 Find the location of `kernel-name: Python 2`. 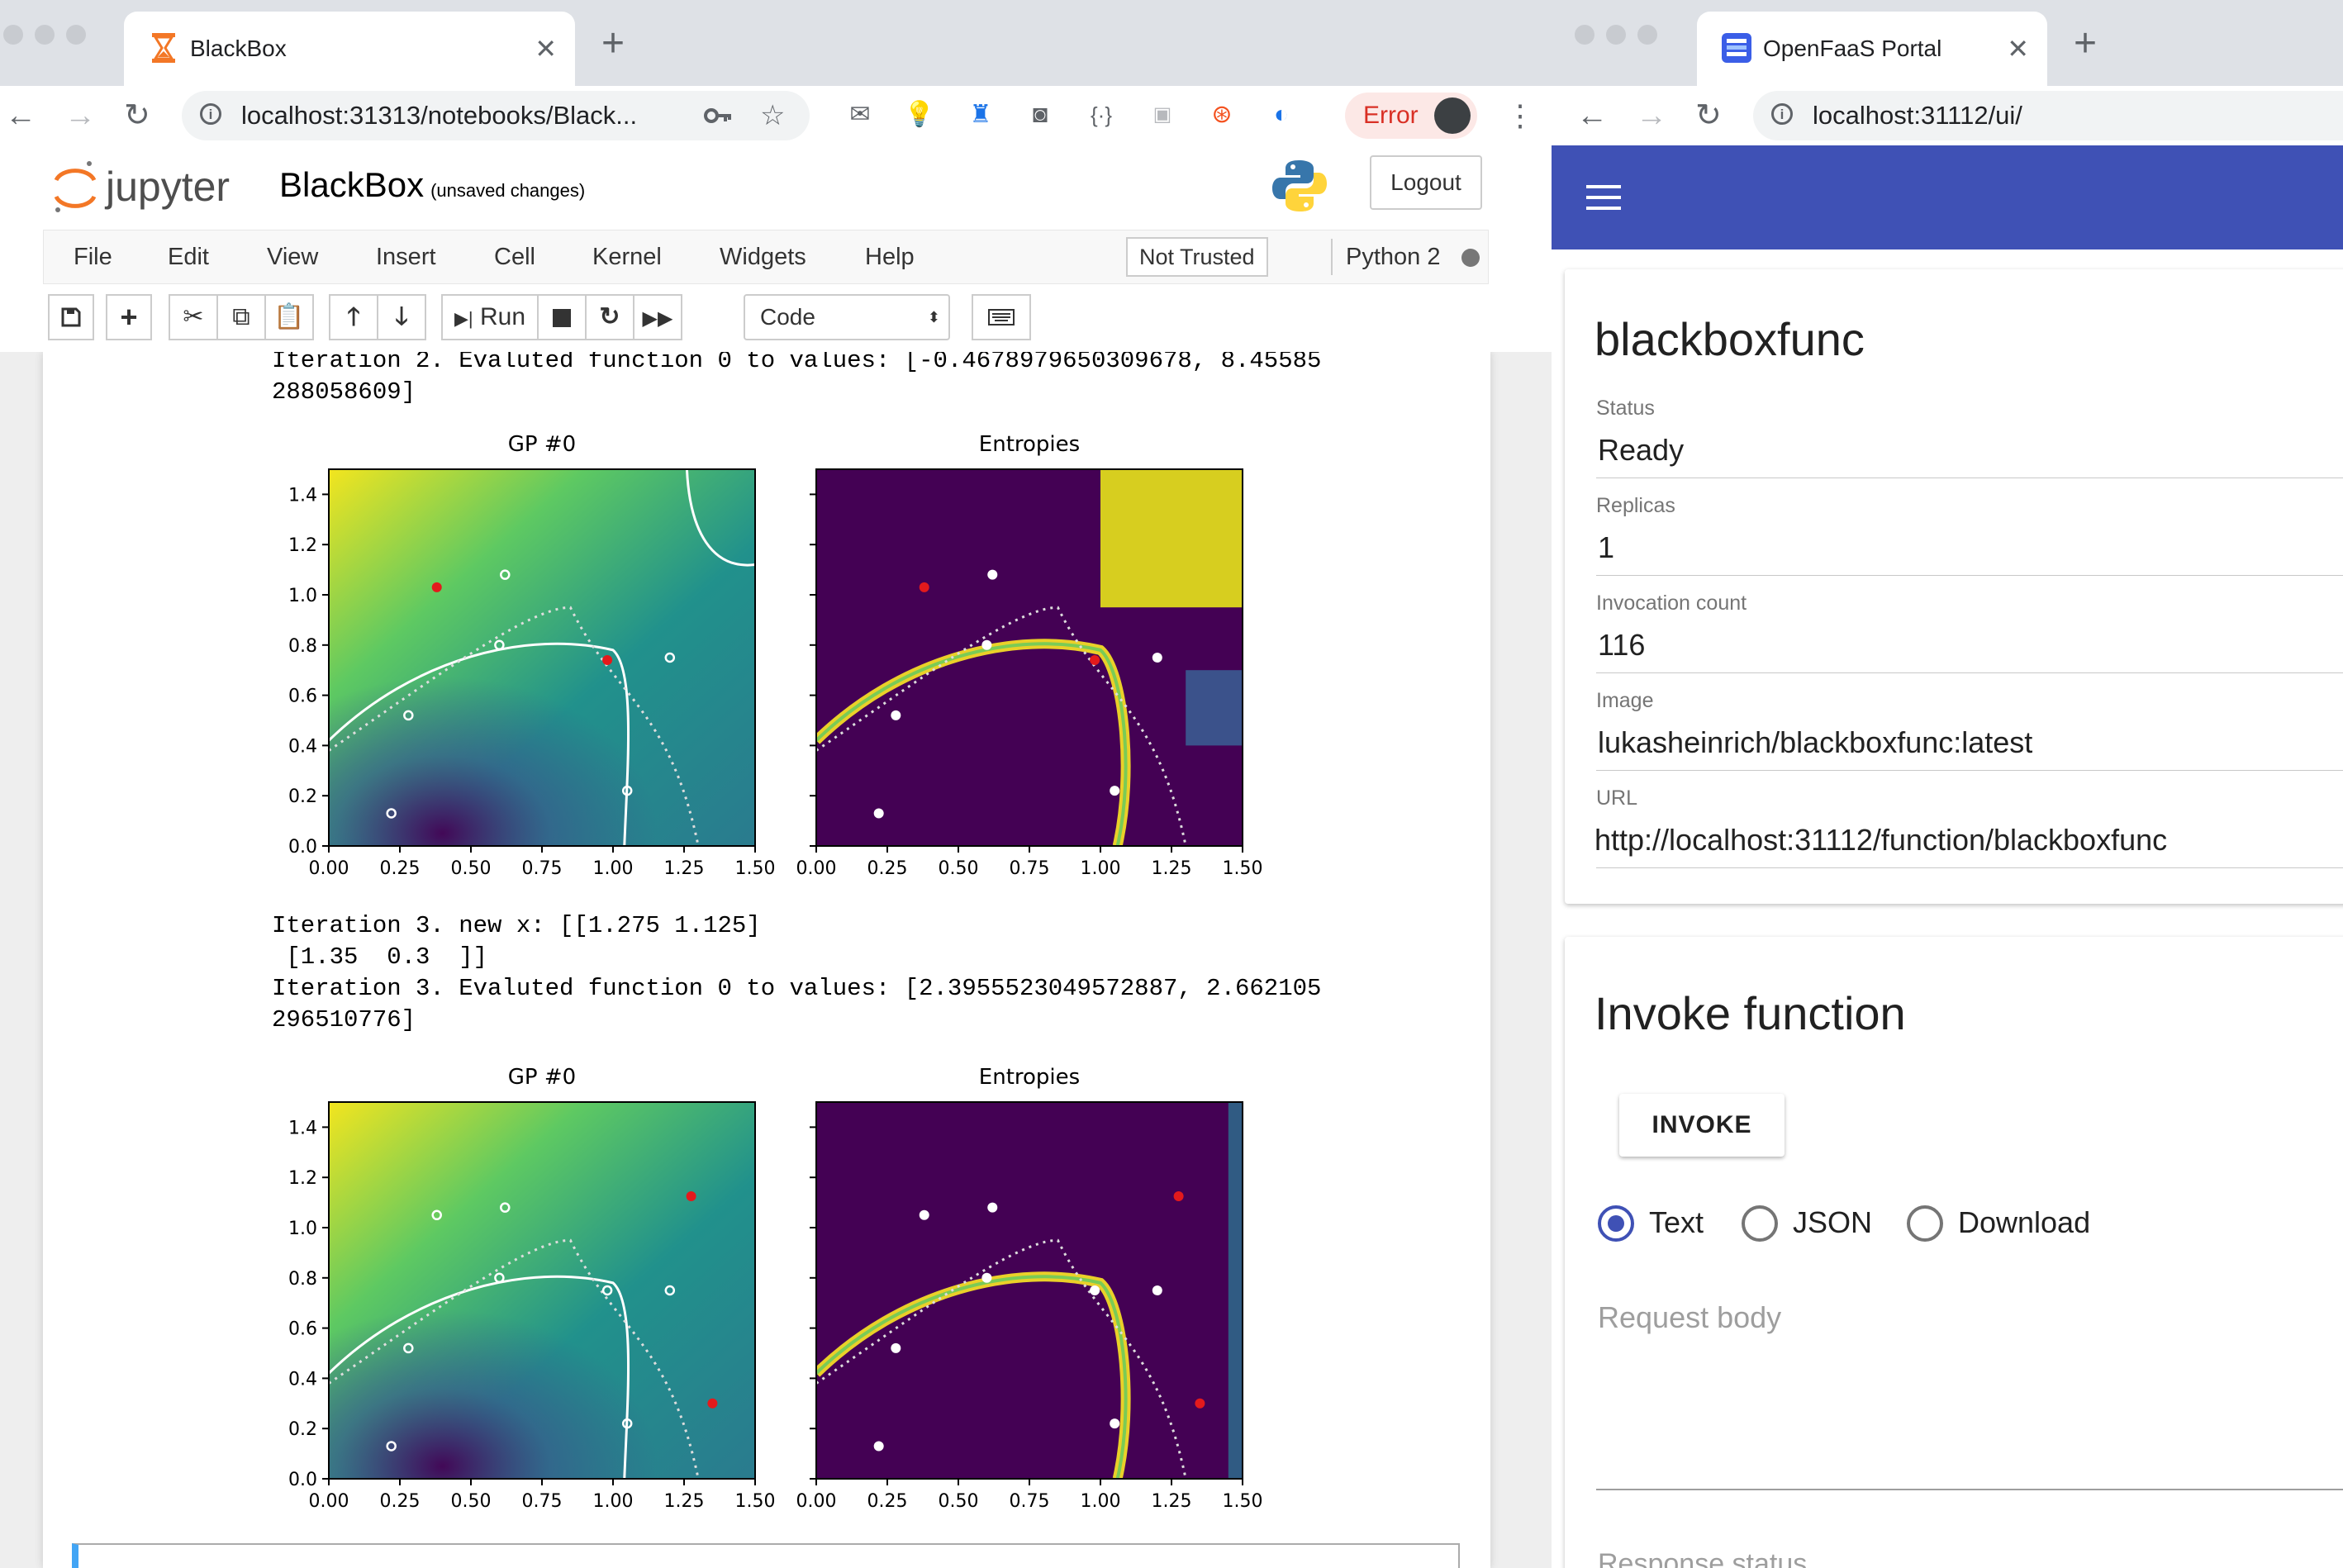

kernel-name: Python 2 is located at coordinates (1393, 257).